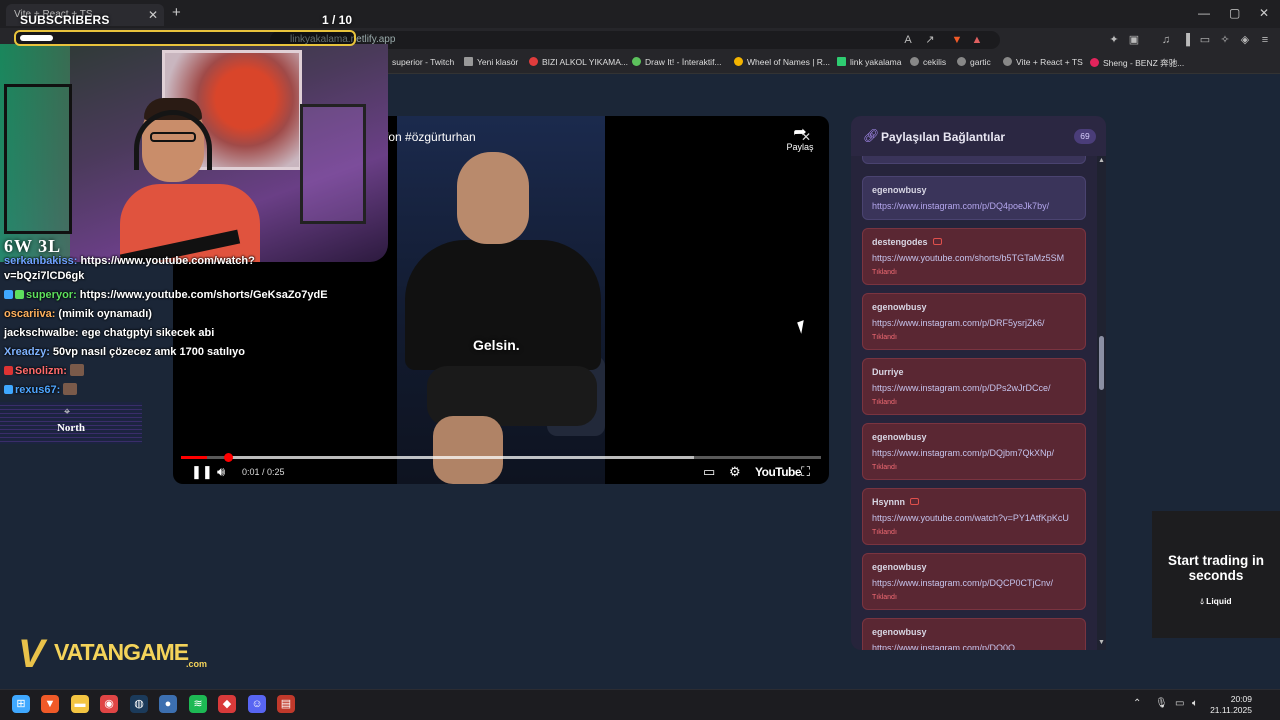  I want to click on speaker-icon: 🔈︎, so click(1195, 703).